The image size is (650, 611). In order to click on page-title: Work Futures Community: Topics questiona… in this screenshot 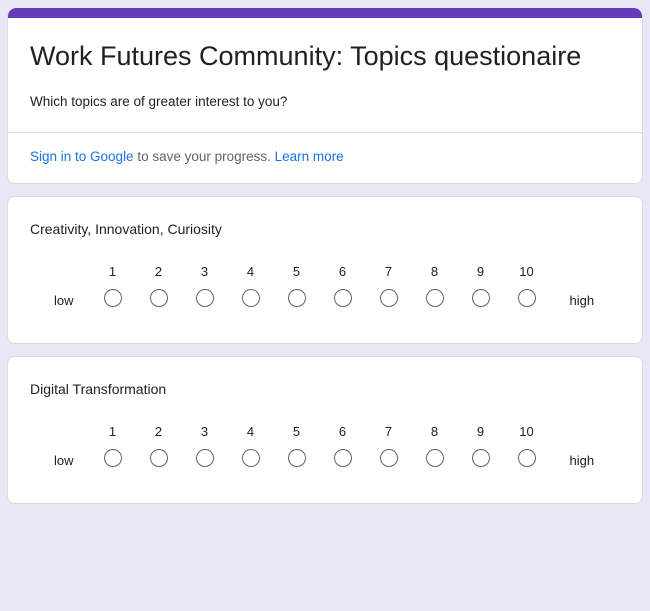, I will do `click(306, 56)`.